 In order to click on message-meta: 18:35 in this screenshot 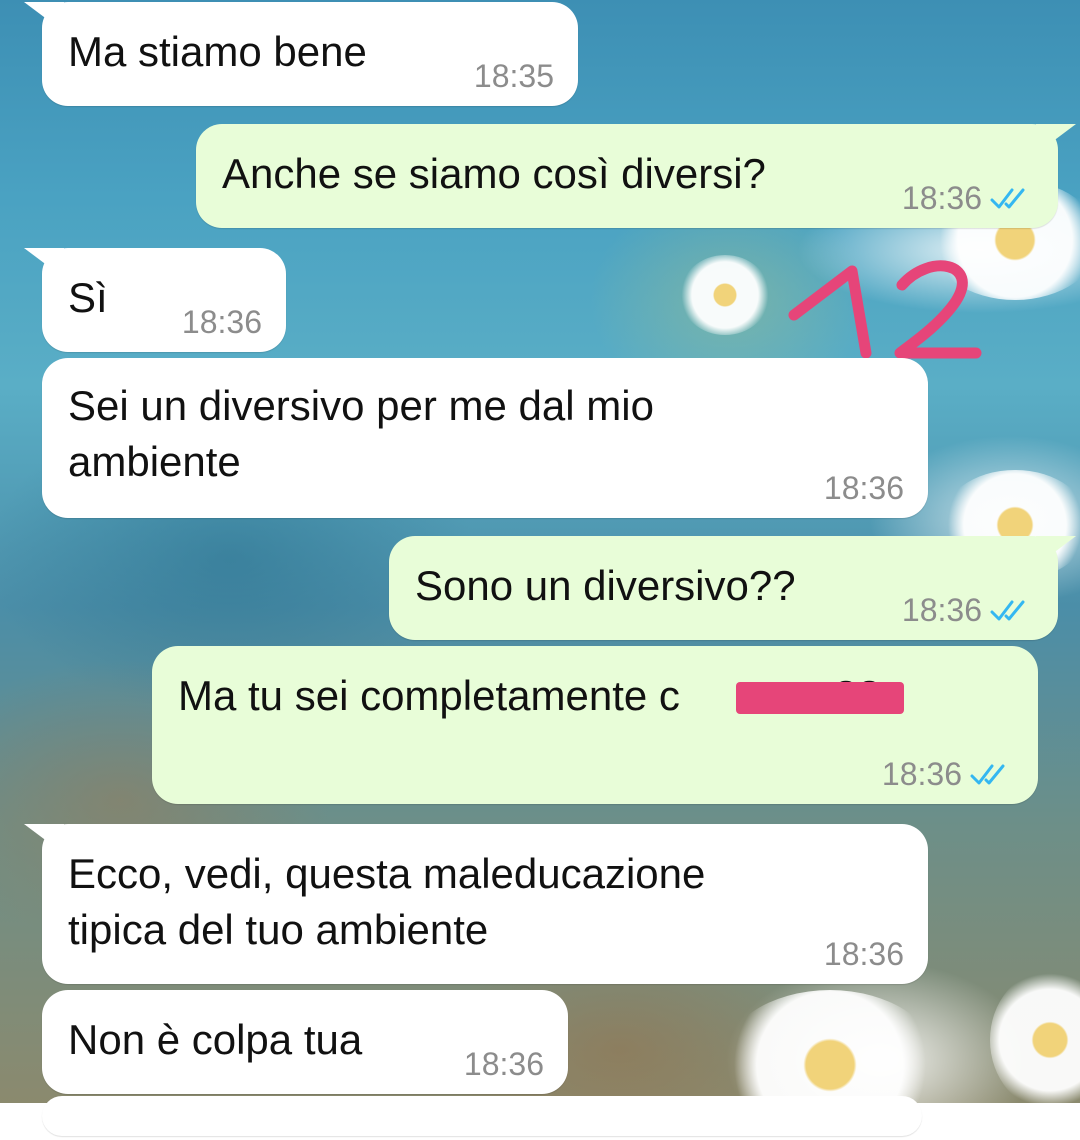, I will do `click(514, 76)`.